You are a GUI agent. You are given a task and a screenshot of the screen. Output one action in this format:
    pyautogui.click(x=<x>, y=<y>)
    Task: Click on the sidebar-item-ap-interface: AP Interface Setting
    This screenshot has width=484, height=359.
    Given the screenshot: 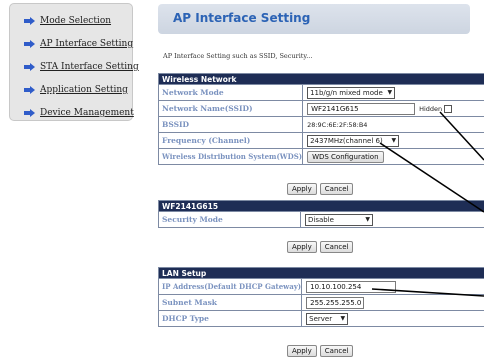 What is the action you would take?
    pyautogui.click(x=78, y=44)
    